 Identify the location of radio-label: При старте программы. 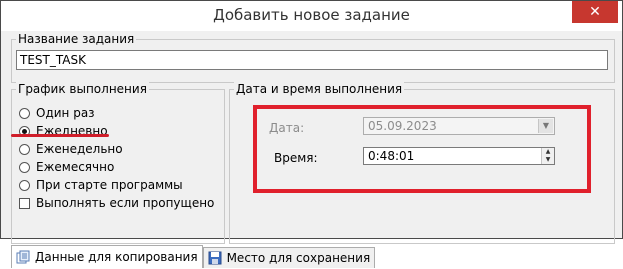
(109, 185).